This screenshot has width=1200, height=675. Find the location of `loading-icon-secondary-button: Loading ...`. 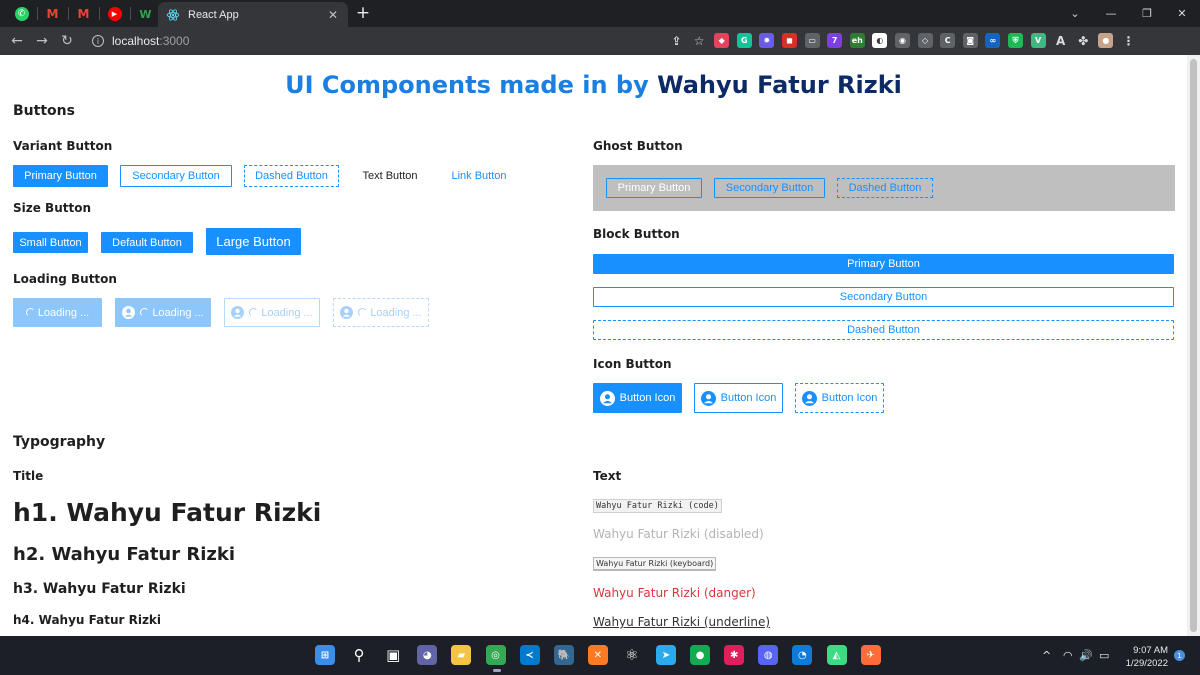

loading-icon-secondary-button: Loading ... is located at coordinates (272, 312).